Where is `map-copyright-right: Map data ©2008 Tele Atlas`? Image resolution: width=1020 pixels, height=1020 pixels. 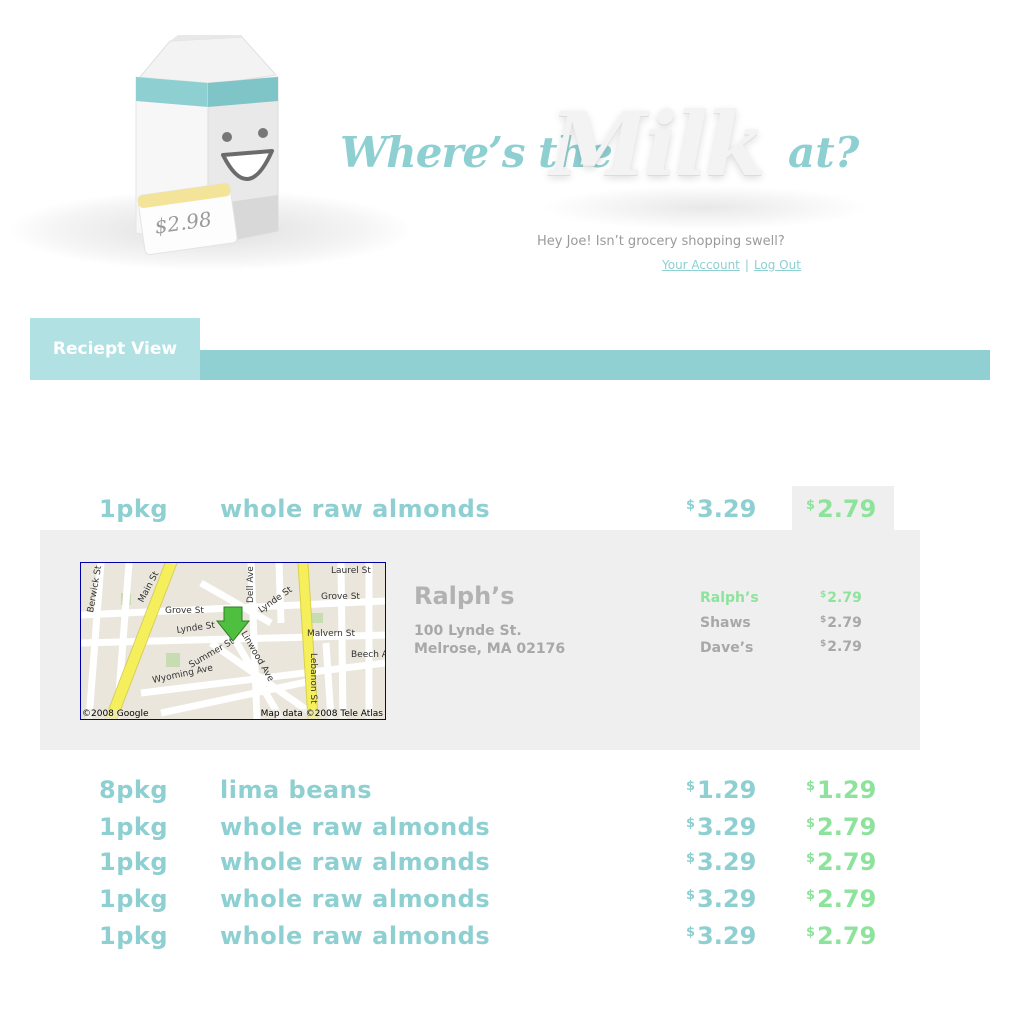
map-copyright-right: Map data ©2008 Tele Atlas is located at coordinates (321, 714).